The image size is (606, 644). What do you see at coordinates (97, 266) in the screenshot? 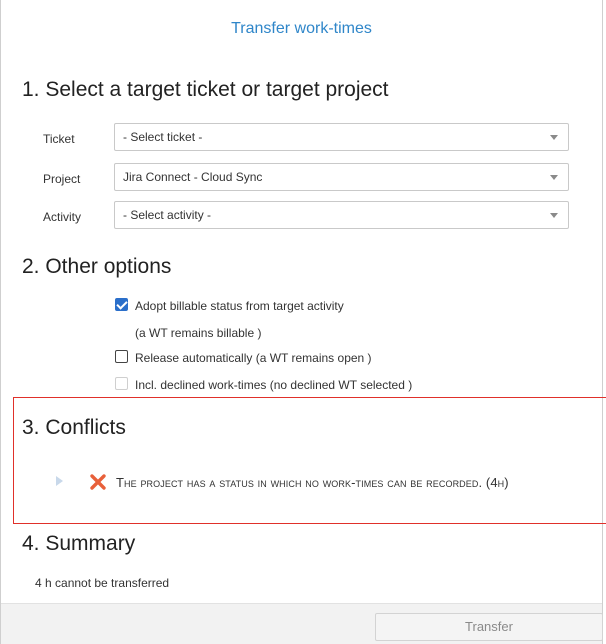
I see `section-heading-options: 2. Other options` at bounding box center [97, 266].